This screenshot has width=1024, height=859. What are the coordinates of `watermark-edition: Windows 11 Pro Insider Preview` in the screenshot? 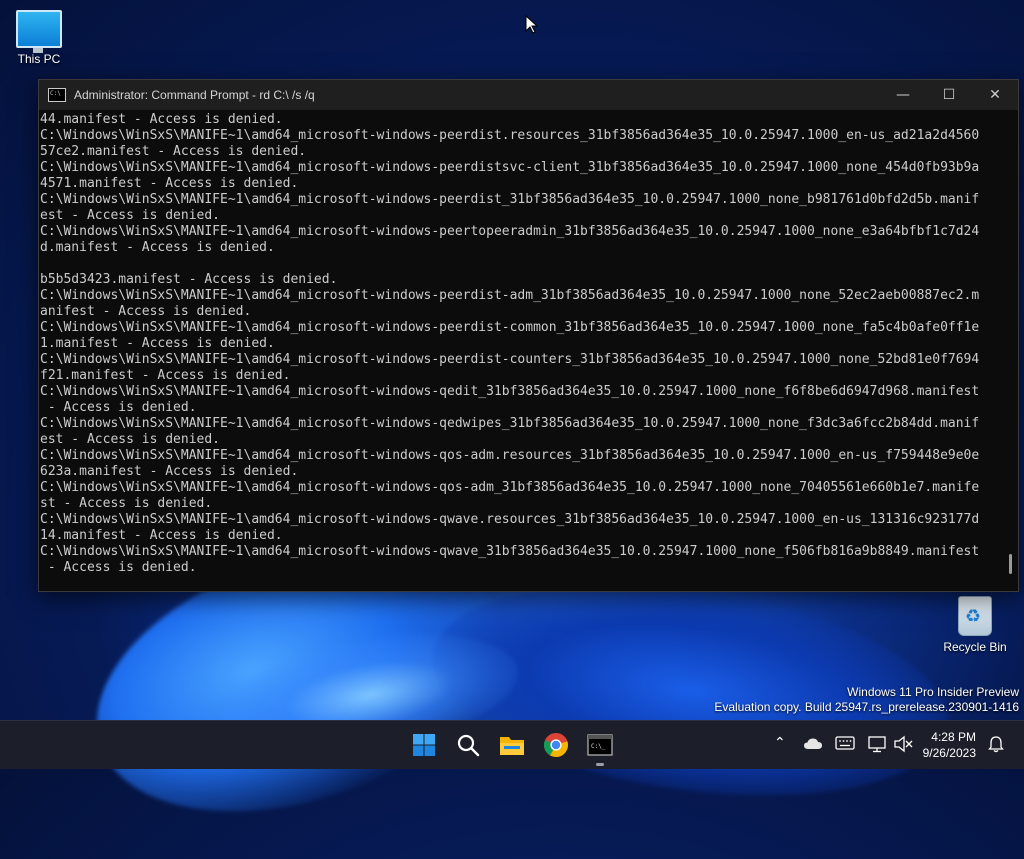 It's located at (933, 692).